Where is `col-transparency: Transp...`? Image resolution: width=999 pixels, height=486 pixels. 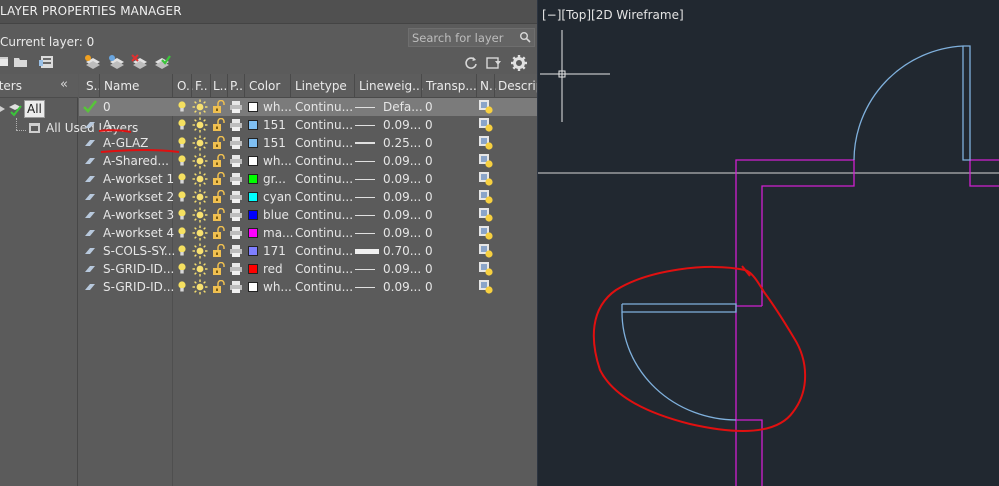
col-transparency: Transp... is located at coordinates (451, 86).